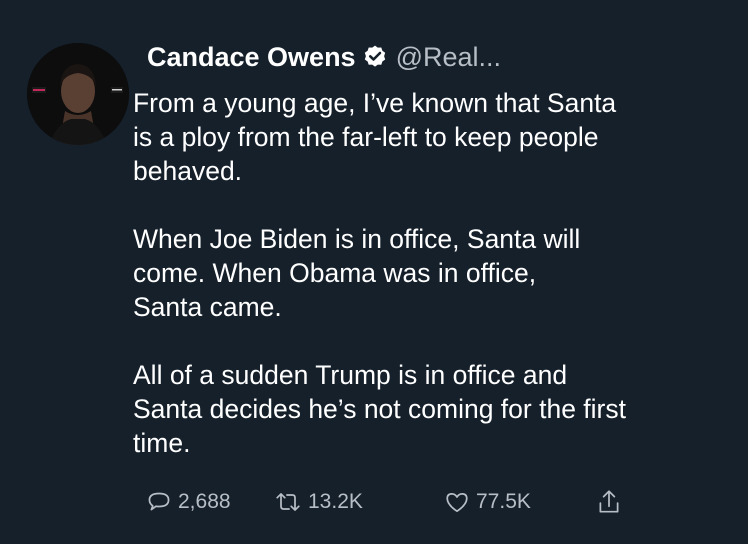 This screenshot has width=748, height=544. Describe the element at coordinates (204, 501) in the screenshot. I see `reply-count: 2,688` at that location.